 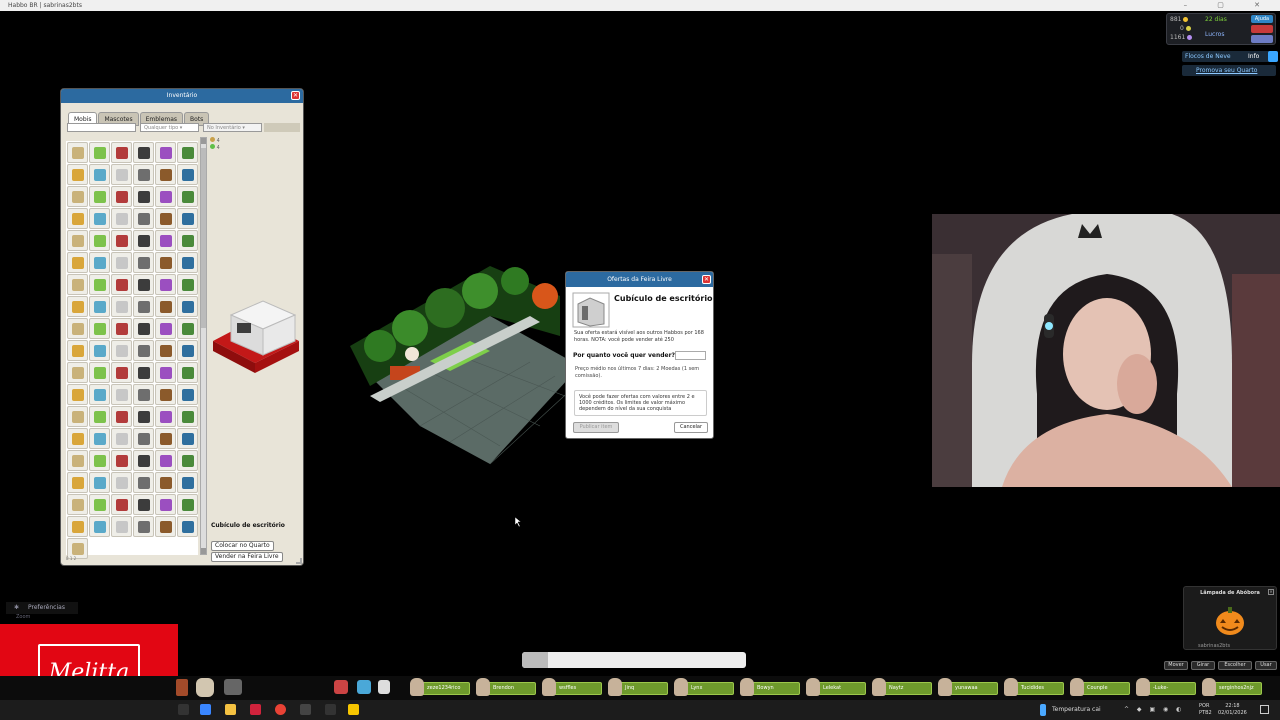 I want to click on clock: 22:18 02/01/2026, so click(x=1232, y=710).